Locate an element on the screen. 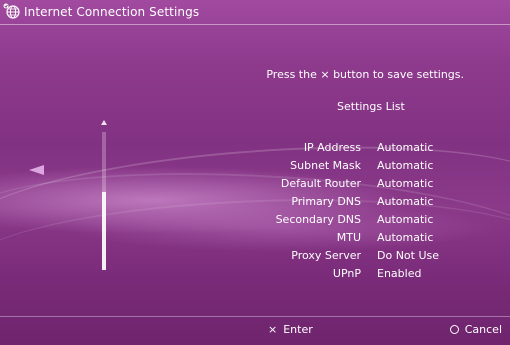 The height and width of the screenshot is (345, 510). back-arrow-icon is located at coordinates (36, 170).